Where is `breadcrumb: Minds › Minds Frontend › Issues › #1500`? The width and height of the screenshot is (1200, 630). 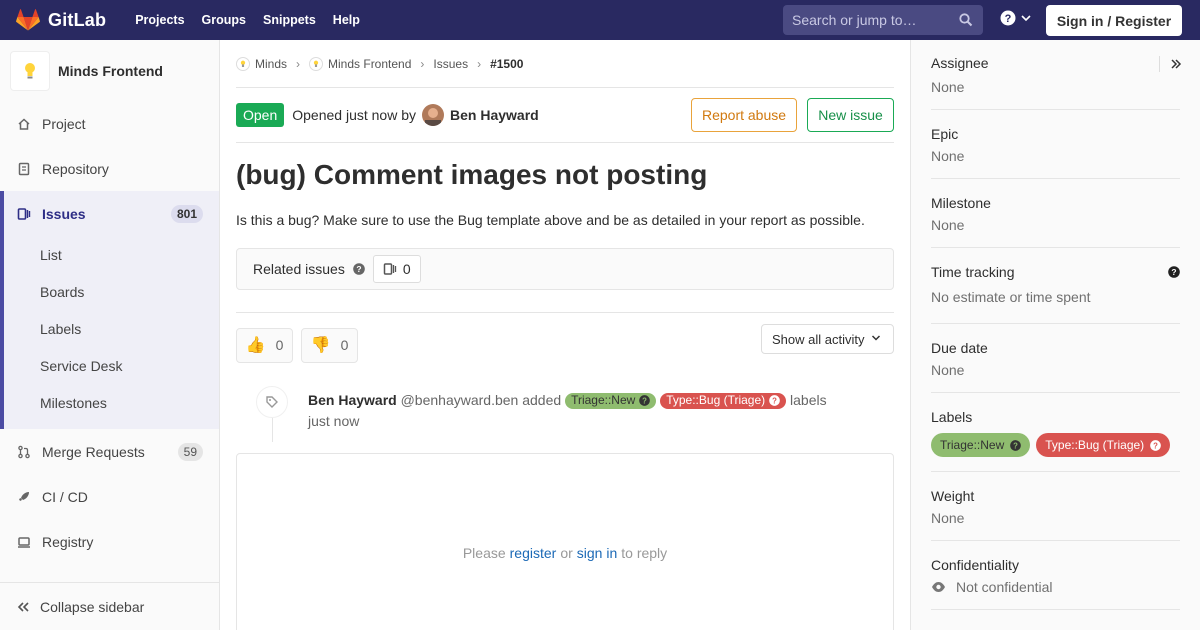
breadcrumb: Minds › Minds Frontend › Issues › #1500 is located at coordinates (565, 64).